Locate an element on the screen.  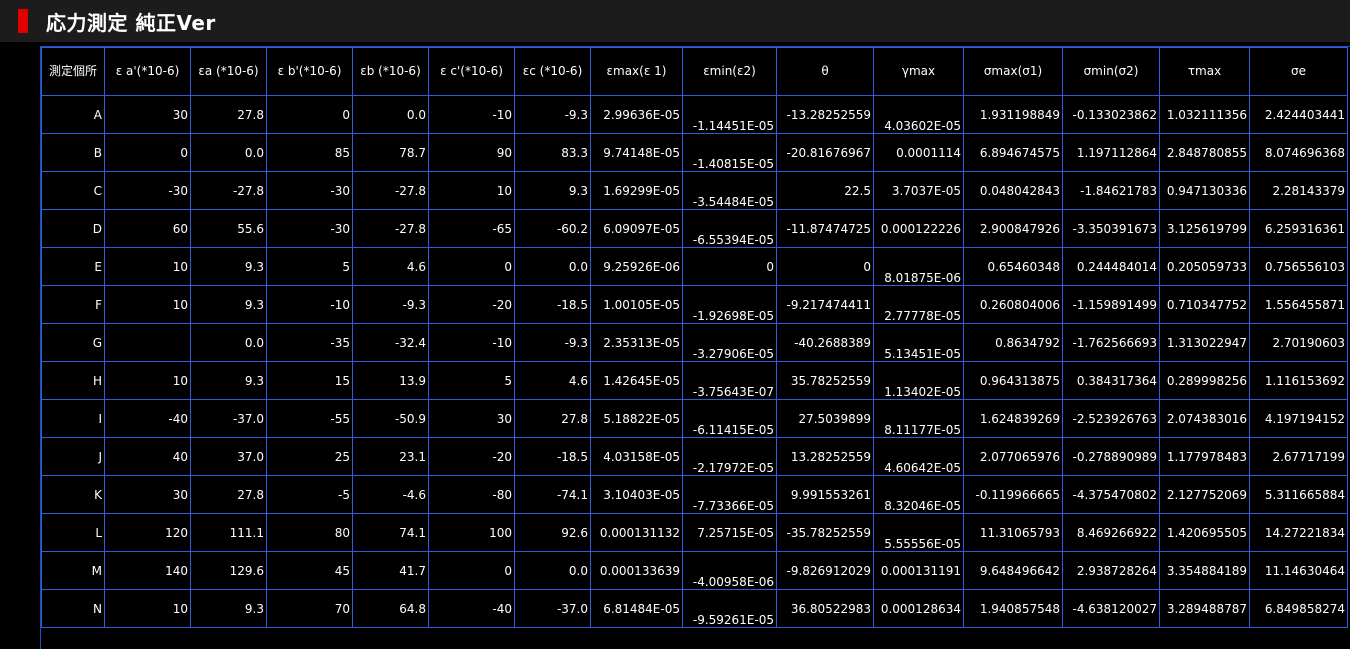
cell-sigma-e: 2.28143379 is located at coordinates (1298, 190).